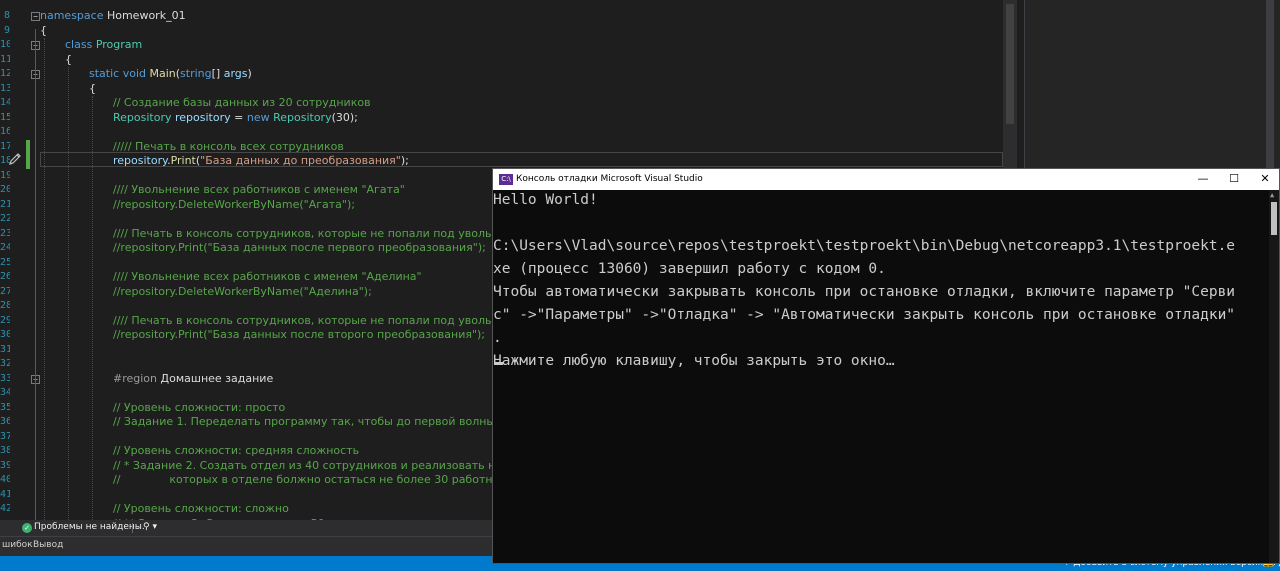  I want to click on editor-scroll-thumb, so click(1010, 64).